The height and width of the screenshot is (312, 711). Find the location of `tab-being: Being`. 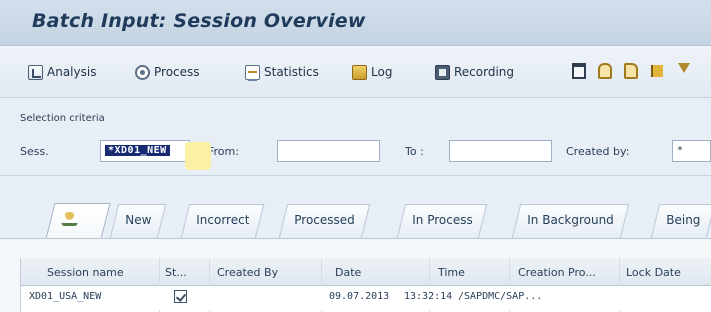

tab-being: Being is located at coordinates (680, 221).